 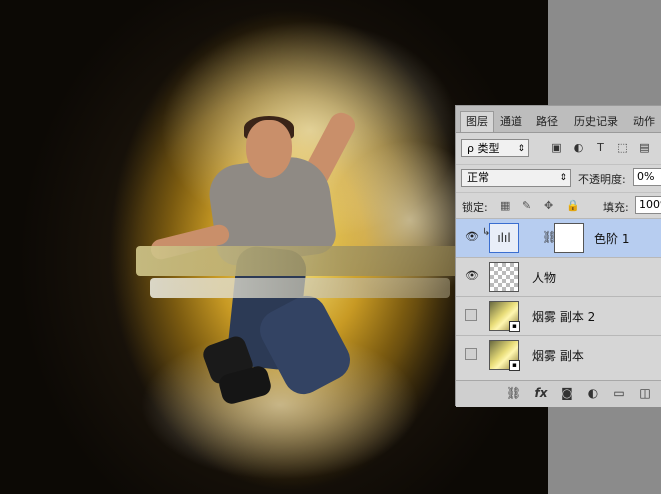 I want to click on fill-label: 填充:, so click(x=616, y=207).